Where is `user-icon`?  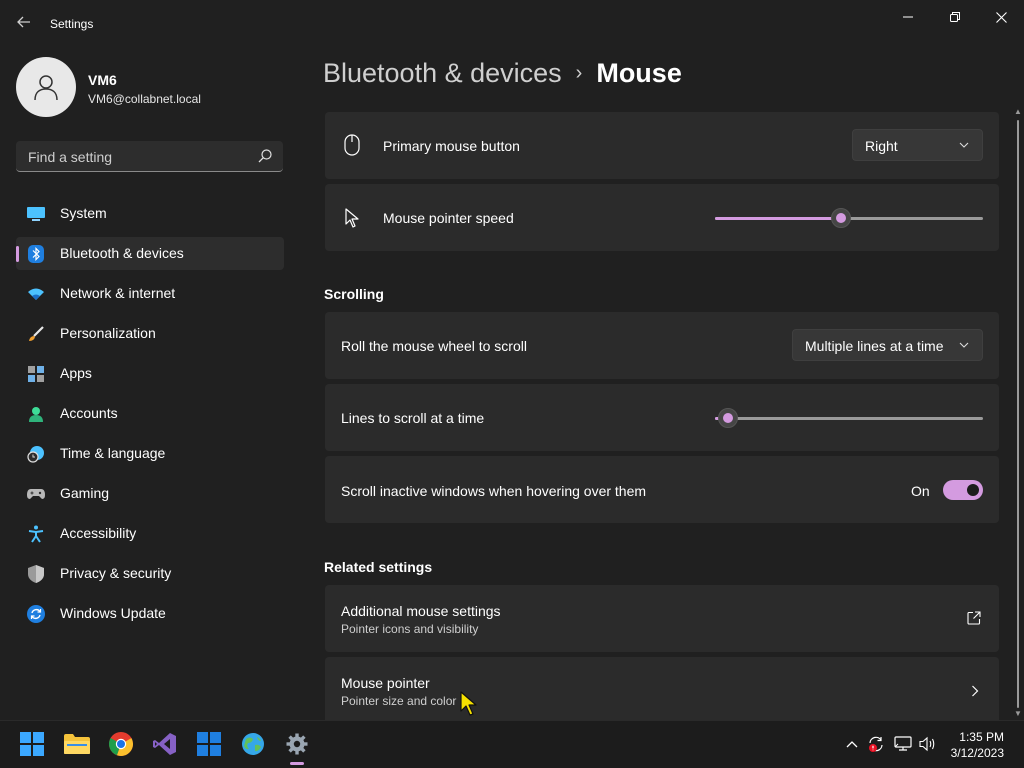 user-icon is located at coordinates (46, 88).